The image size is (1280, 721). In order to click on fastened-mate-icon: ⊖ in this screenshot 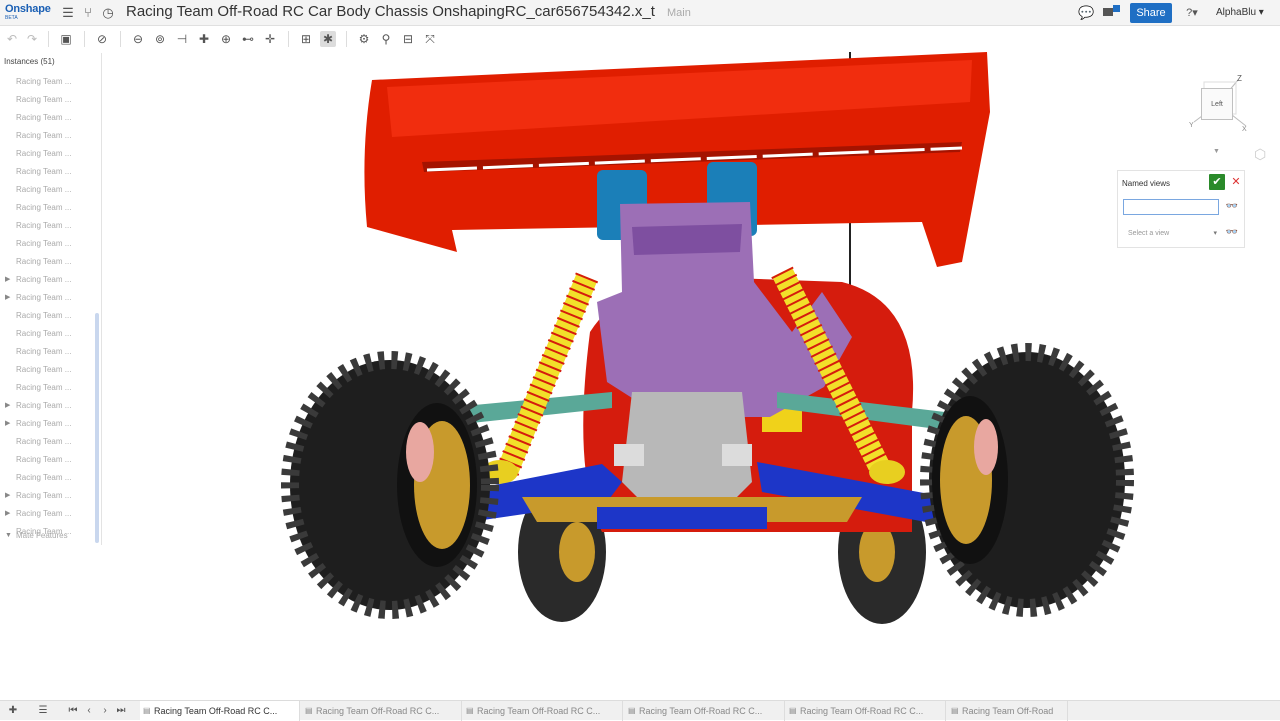, I will do `click(138, 39)`.